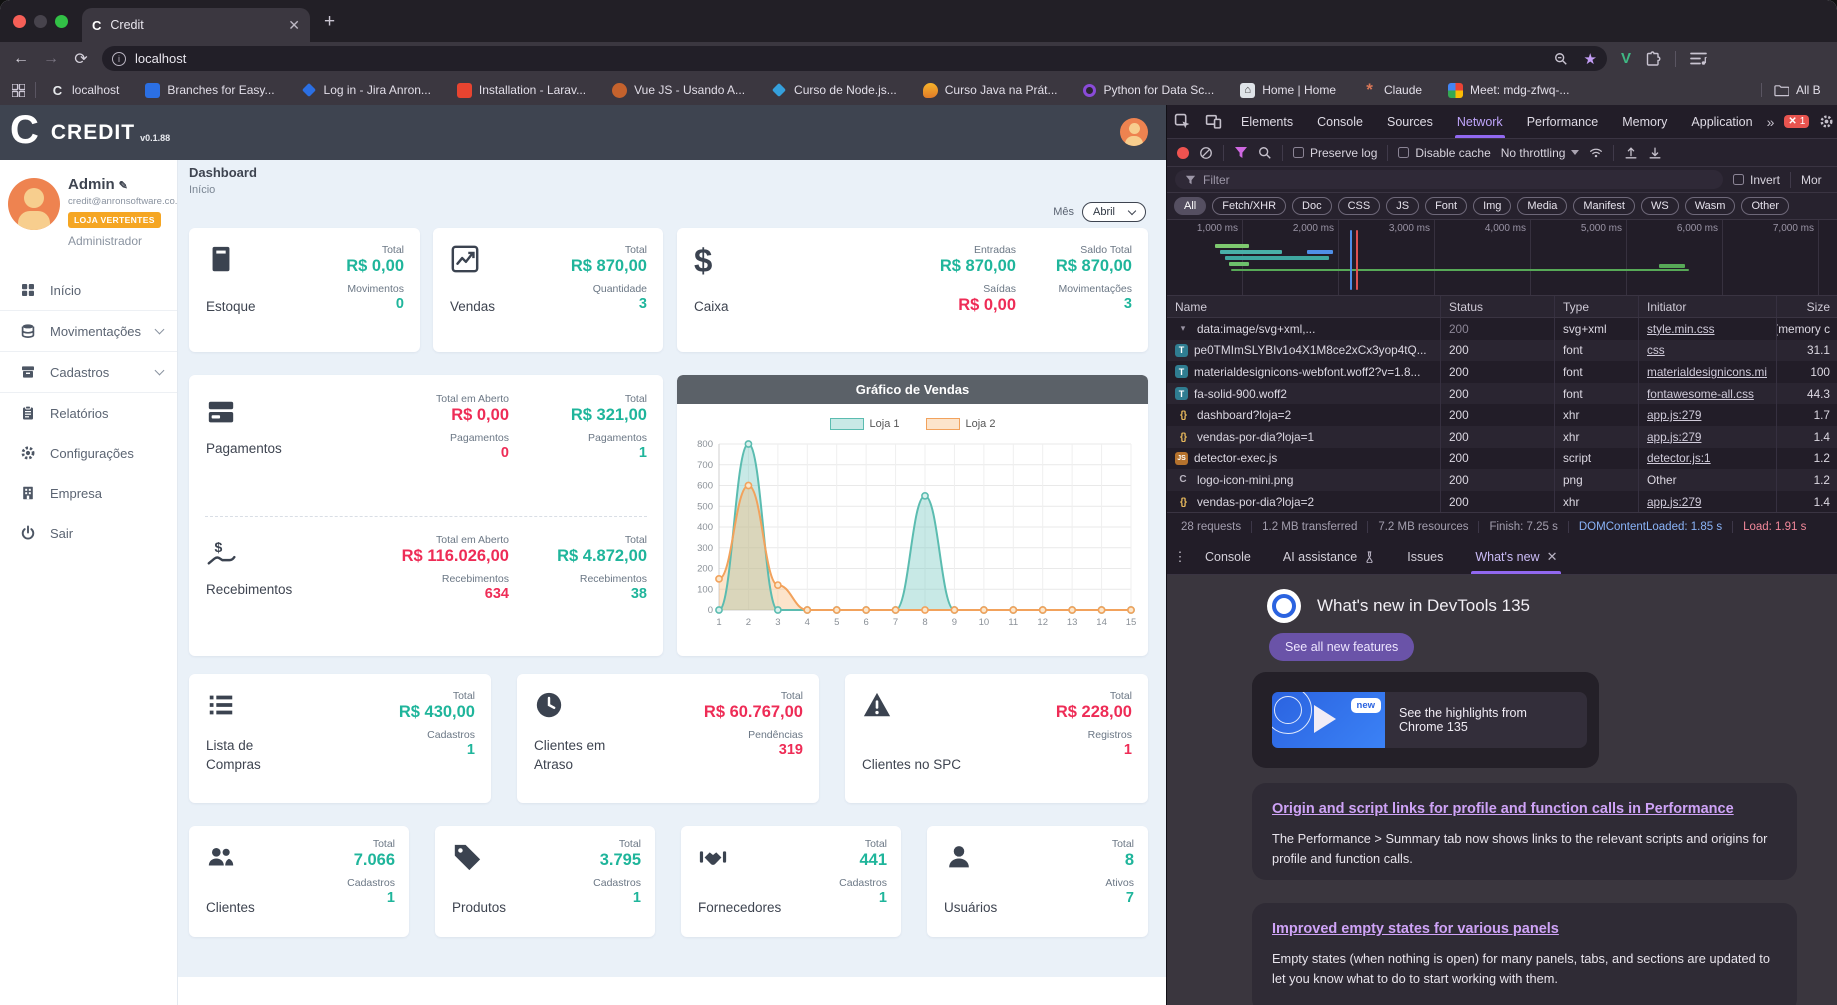  I want to click on all-bookmarks-folder: All B, so click(1796, 90).